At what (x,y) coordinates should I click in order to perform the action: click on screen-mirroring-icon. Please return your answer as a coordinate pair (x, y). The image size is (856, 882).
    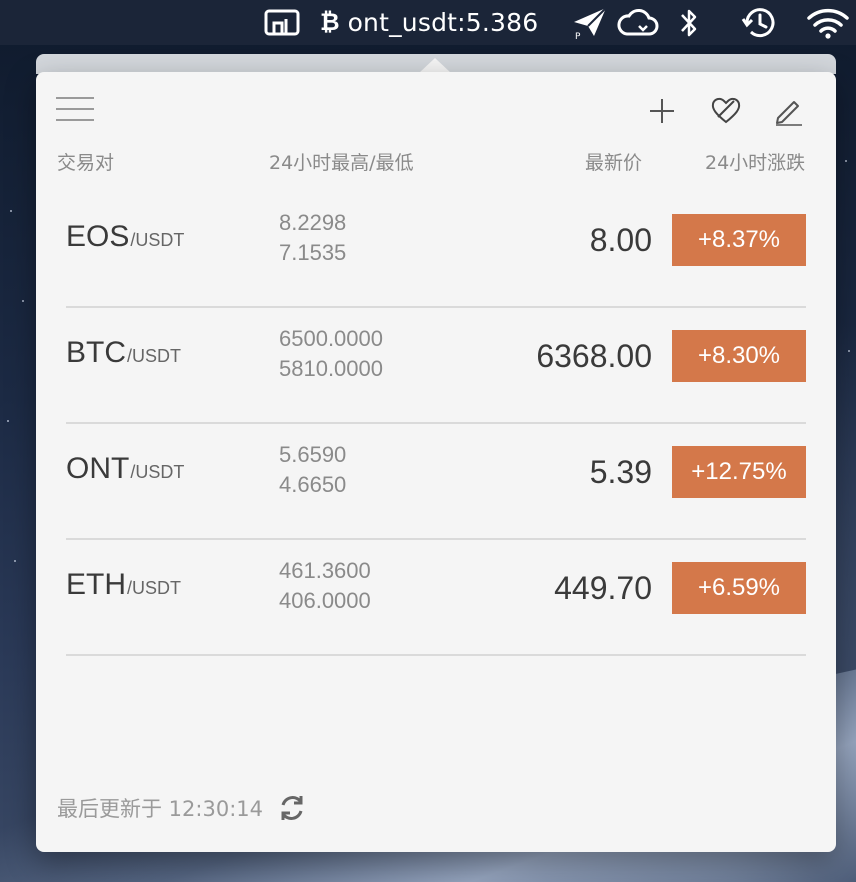
    Looking at the image, I should click on (282, 22).